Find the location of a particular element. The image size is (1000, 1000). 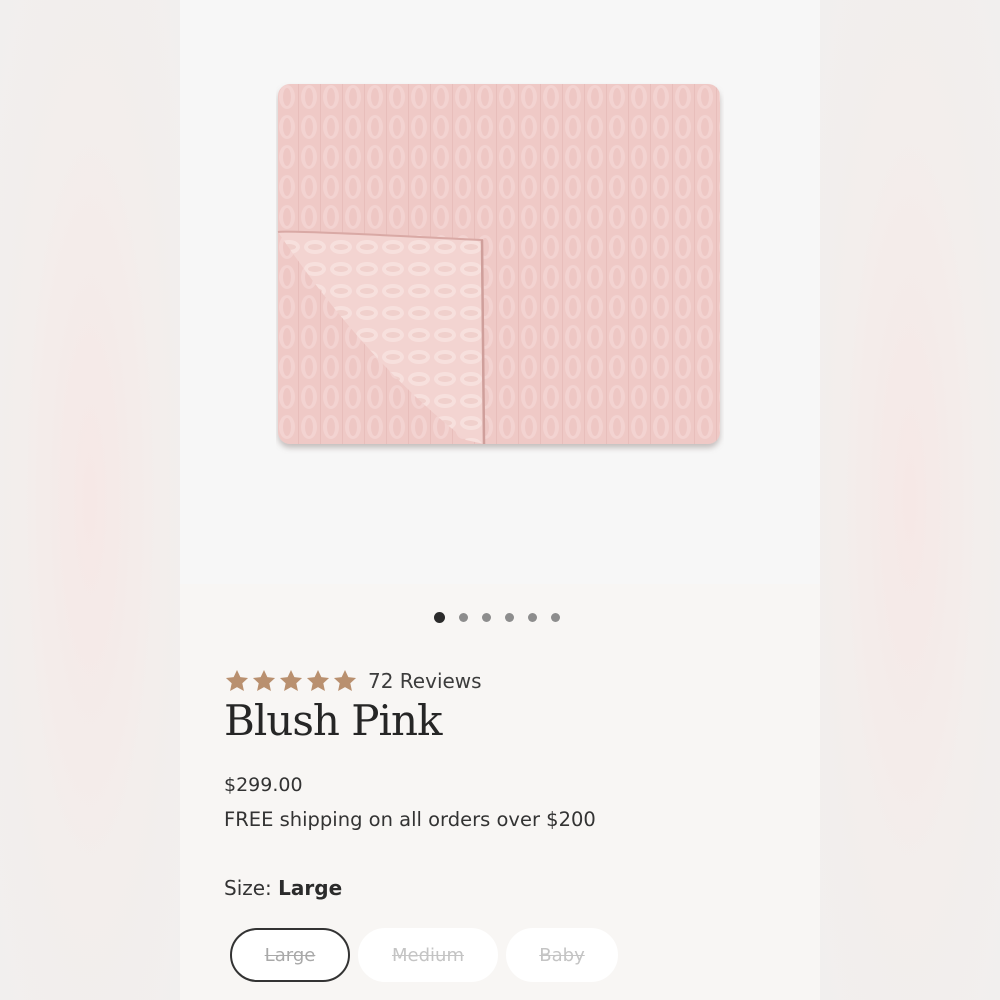

size-label-text: Size: is located at coordinates (248, 888).